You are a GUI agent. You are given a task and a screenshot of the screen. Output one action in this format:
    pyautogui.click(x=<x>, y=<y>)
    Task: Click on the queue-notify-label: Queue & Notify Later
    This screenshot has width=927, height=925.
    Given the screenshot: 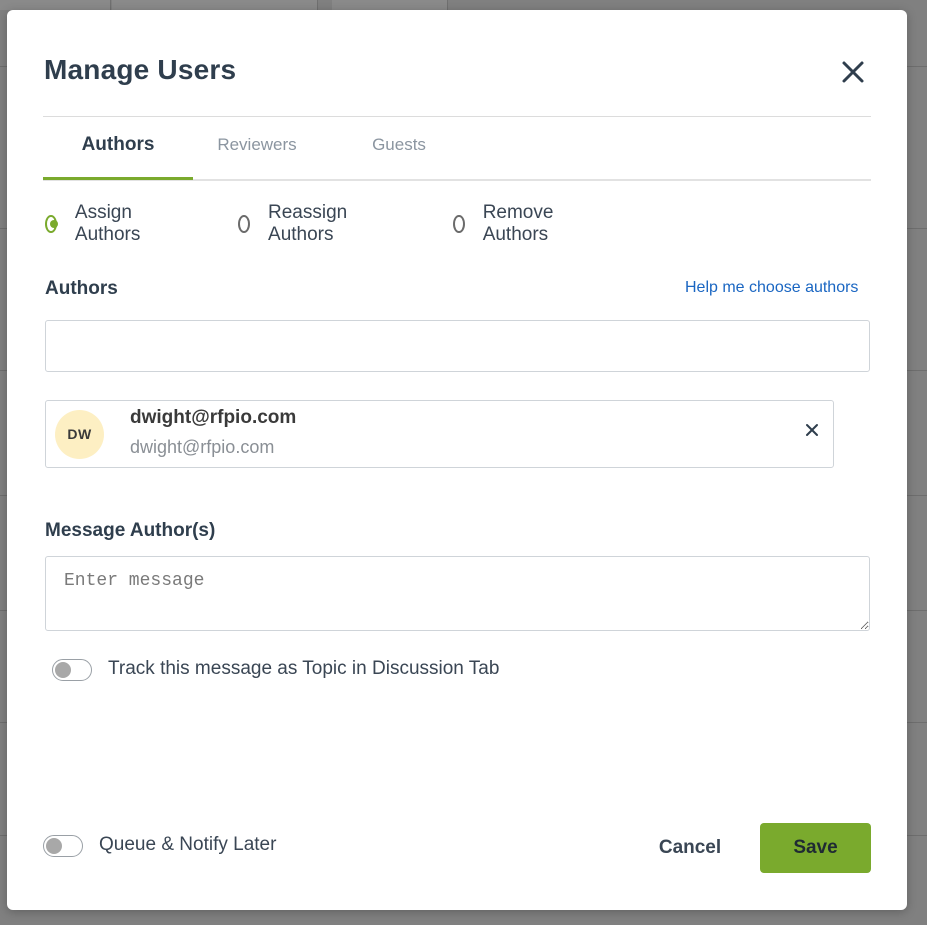 What is the action you would take?
    pyautogui.click(x=188, y=844)
    